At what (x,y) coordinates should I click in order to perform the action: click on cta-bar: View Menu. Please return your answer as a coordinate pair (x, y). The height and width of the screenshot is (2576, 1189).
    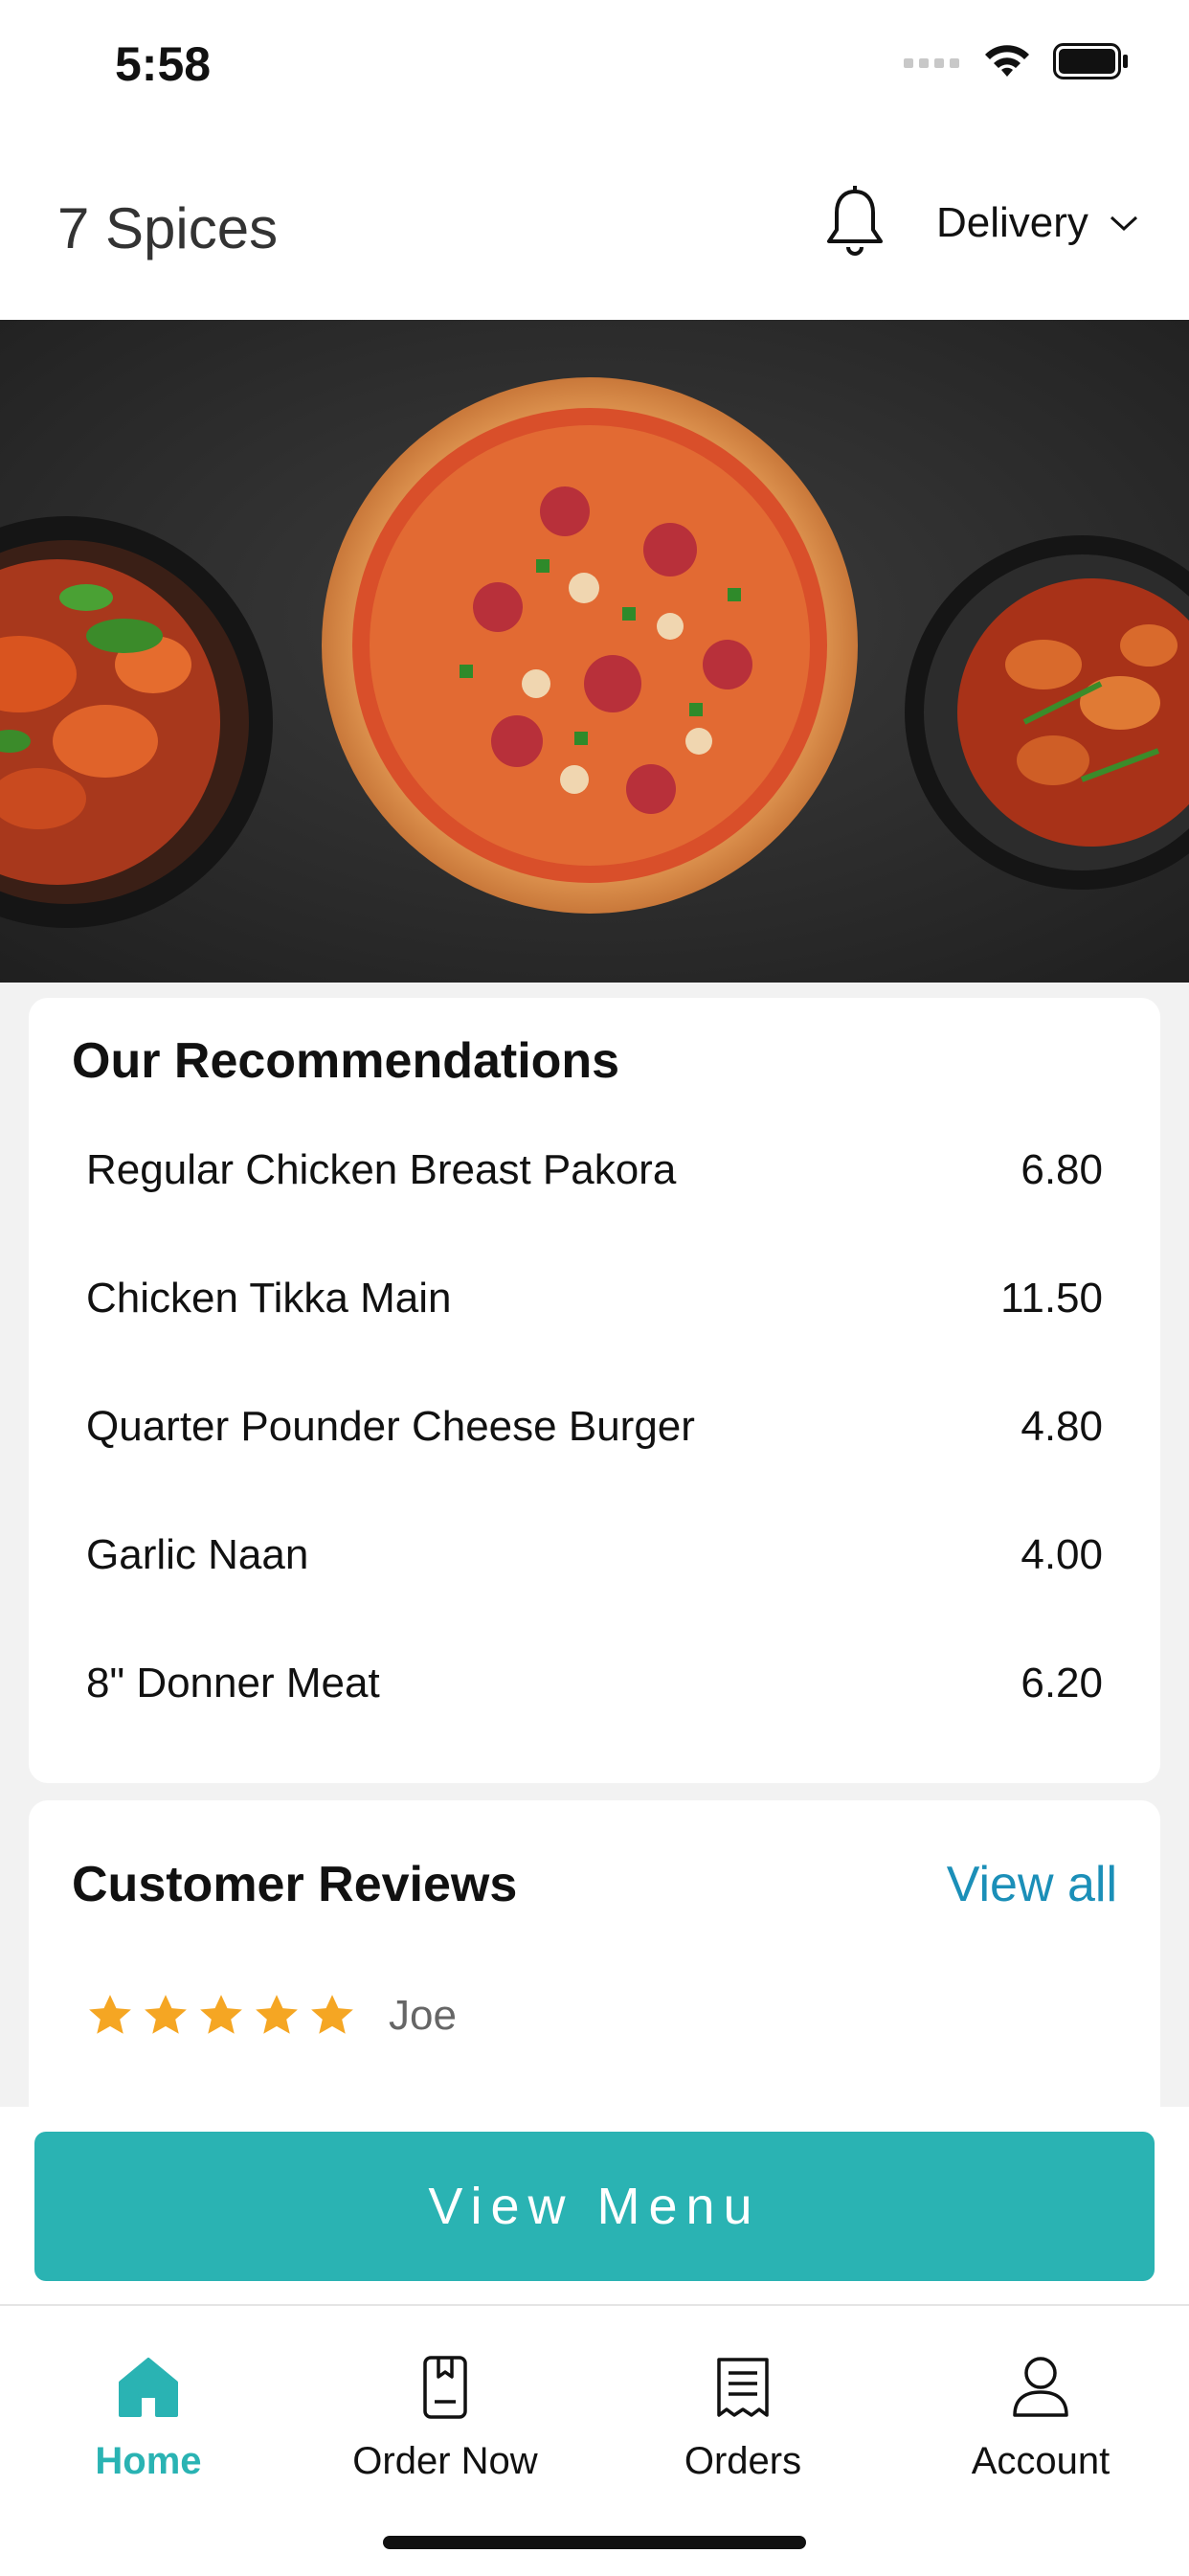
    Looking at the image, I should click on (594, 2205).